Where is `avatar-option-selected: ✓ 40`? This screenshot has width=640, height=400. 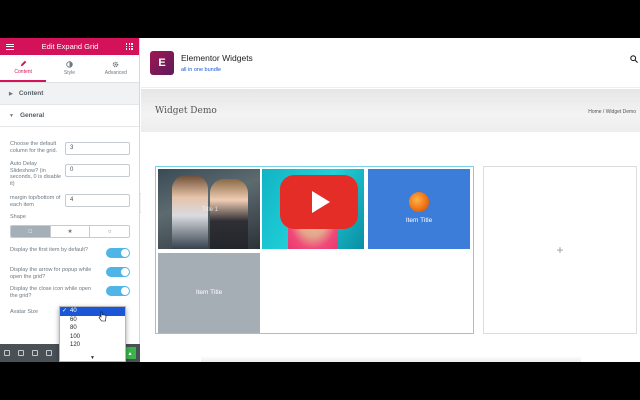
avatar-option-selected: ✓ 40 is located at coordinates (92, 311).